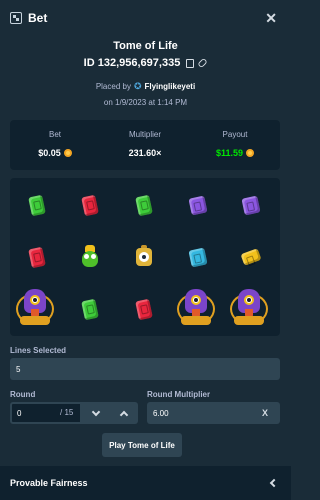 This screenshot has height=500, width=320. I want to click on placed-by-label: Placed by, so click(113, 86).